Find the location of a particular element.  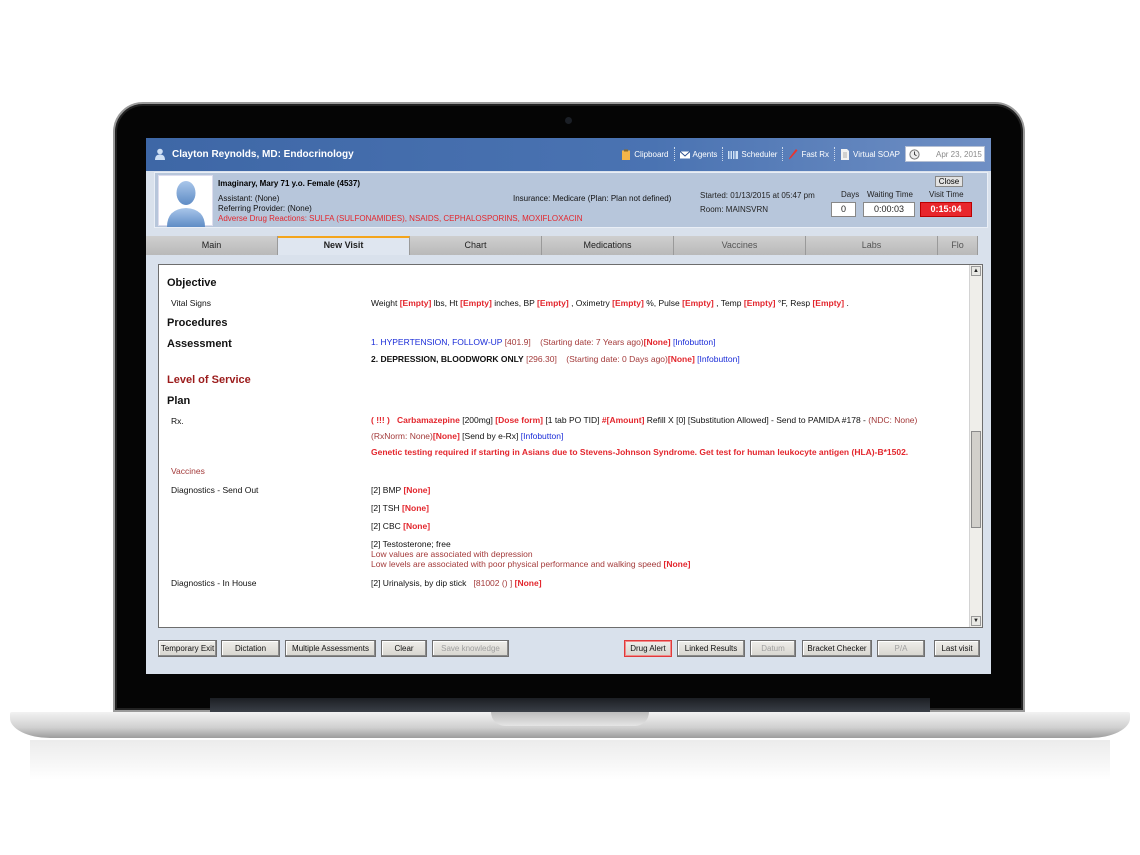

scroll-thumb is located at coordinates (976, 479).